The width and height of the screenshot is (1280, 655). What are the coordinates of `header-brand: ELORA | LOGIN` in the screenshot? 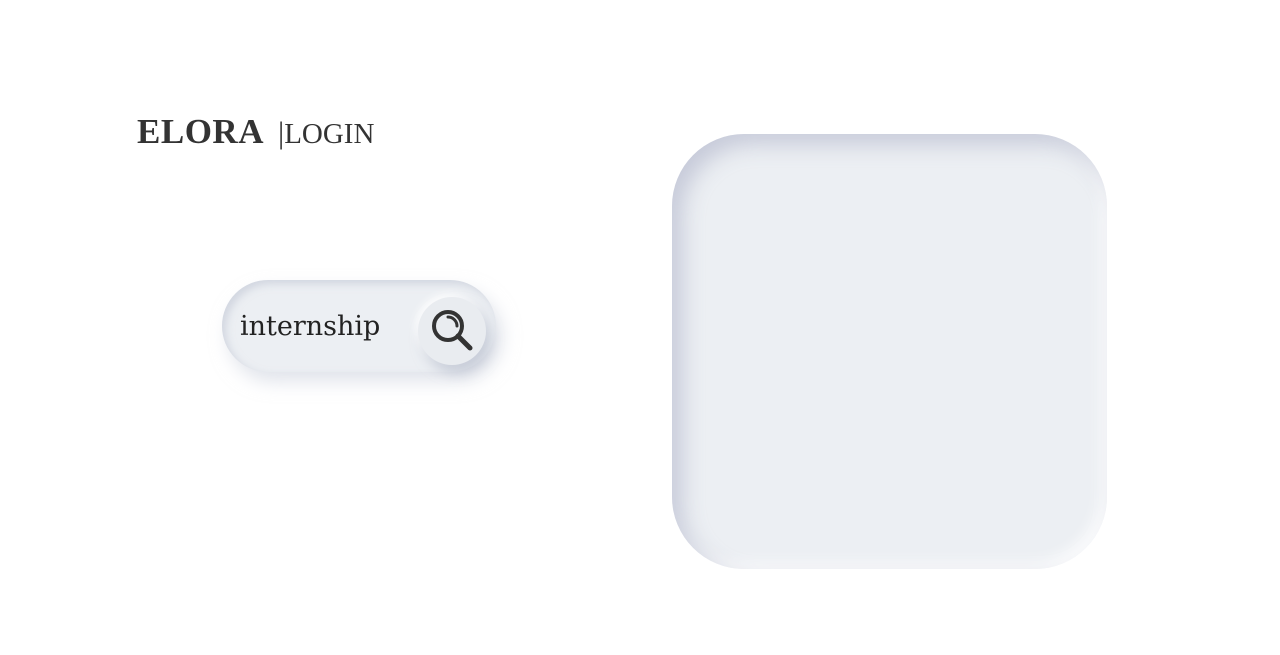 It's located at (255, 132).